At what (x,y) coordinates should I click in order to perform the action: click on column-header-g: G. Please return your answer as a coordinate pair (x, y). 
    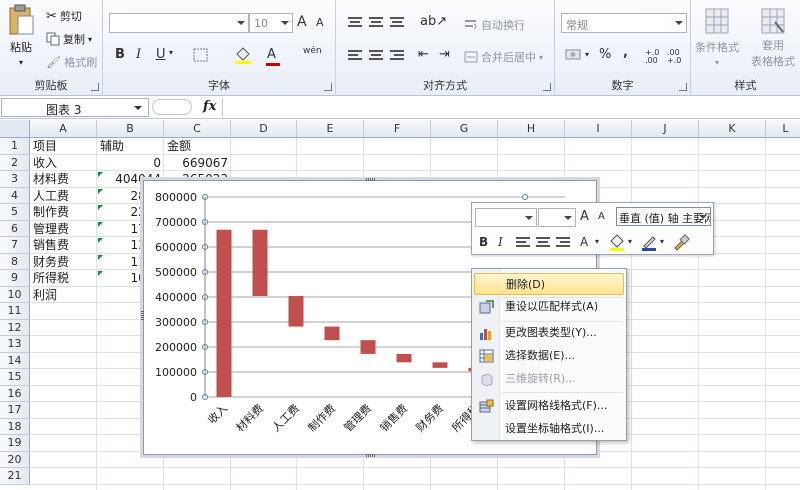
    Looking at the image, I should click on (464, 129).